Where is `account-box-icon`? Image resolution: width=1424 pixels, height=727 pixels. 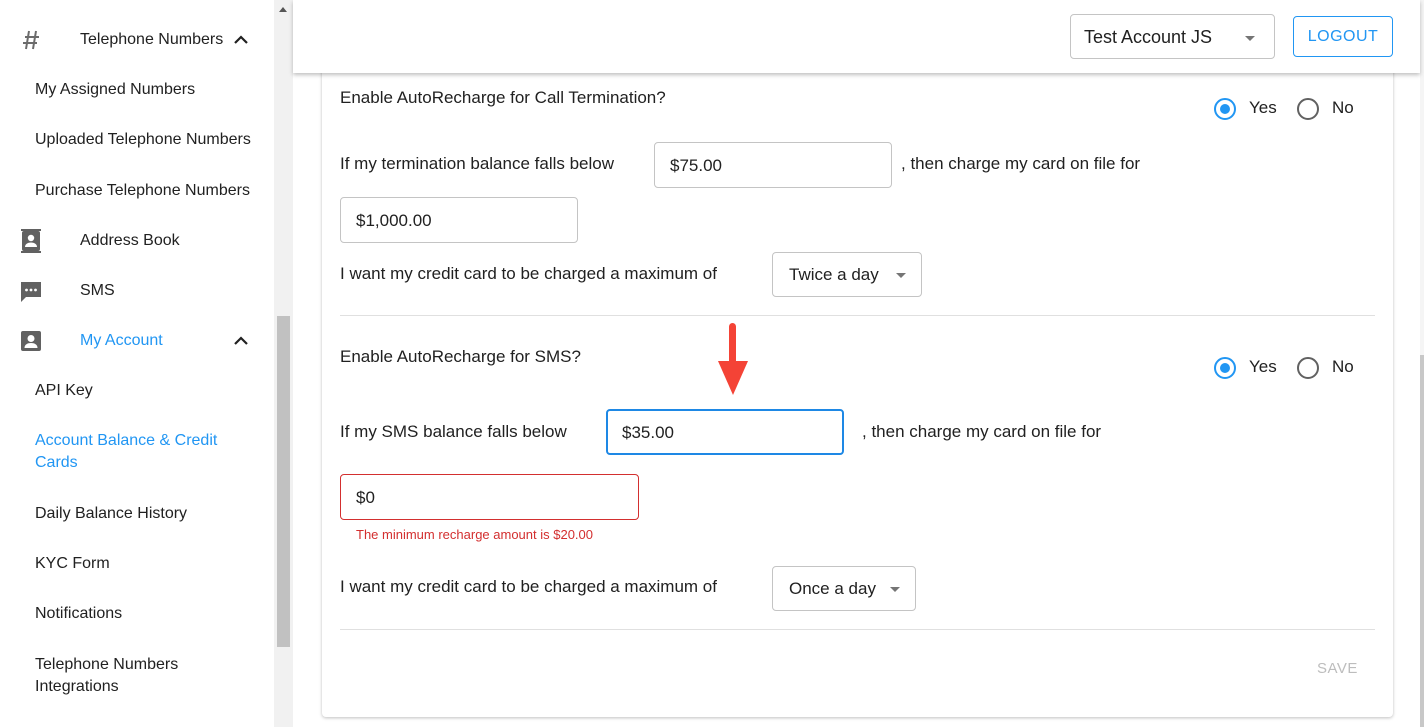
account-box-icon is located at coordinates (31, 341).